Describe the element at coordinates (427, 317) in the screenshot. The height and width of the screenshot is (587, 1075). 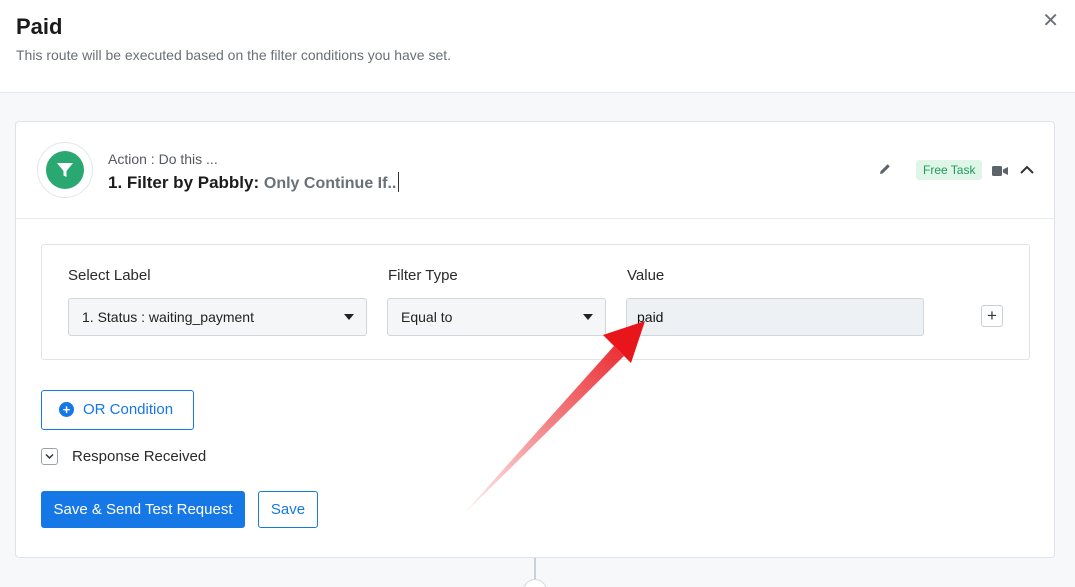
I see `filter-type-value: Equal to` at that location.